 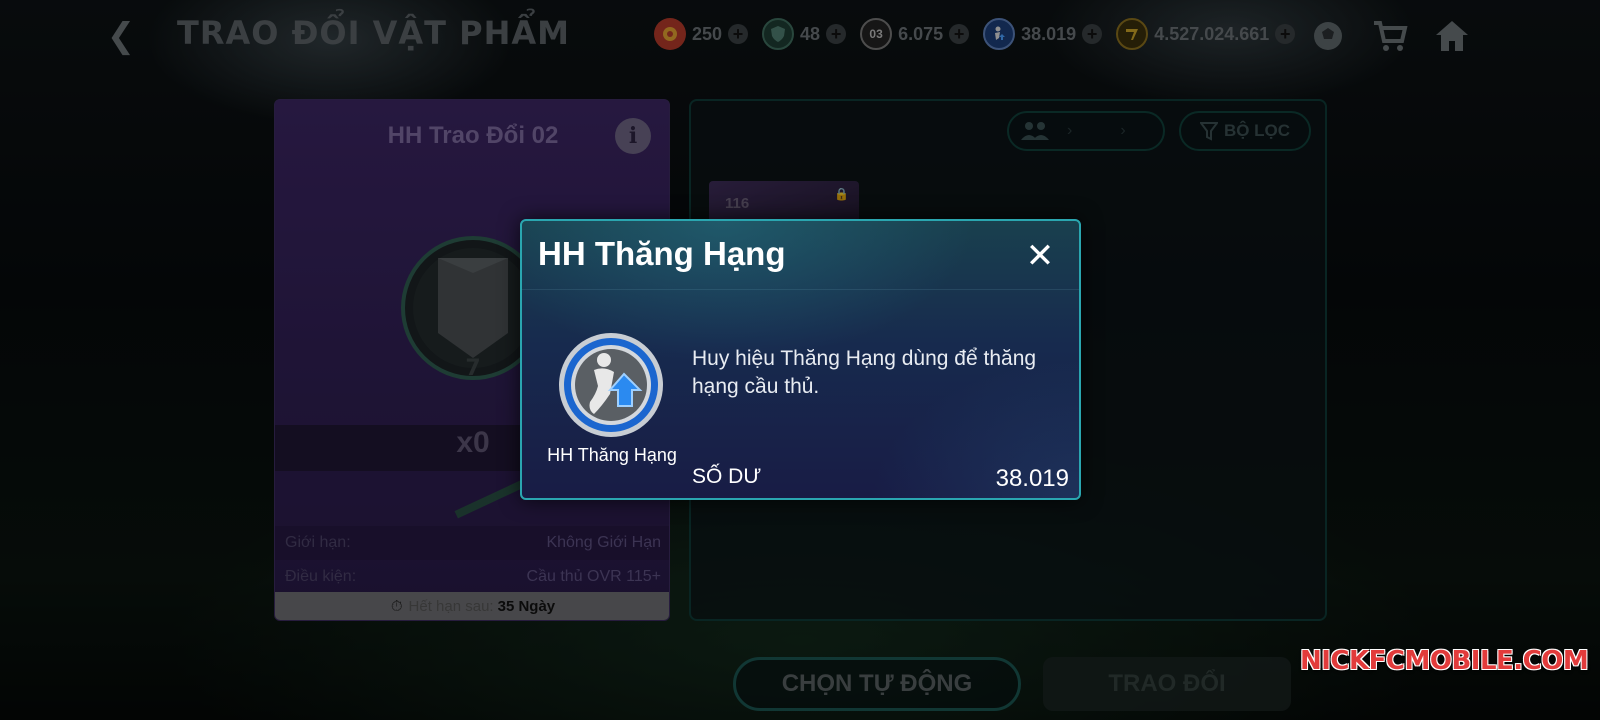 What do you see at coordinates (727, 476) in the screenshot?
I see `balance-label: SỐ DƯ` at bounding box center [727, 476].